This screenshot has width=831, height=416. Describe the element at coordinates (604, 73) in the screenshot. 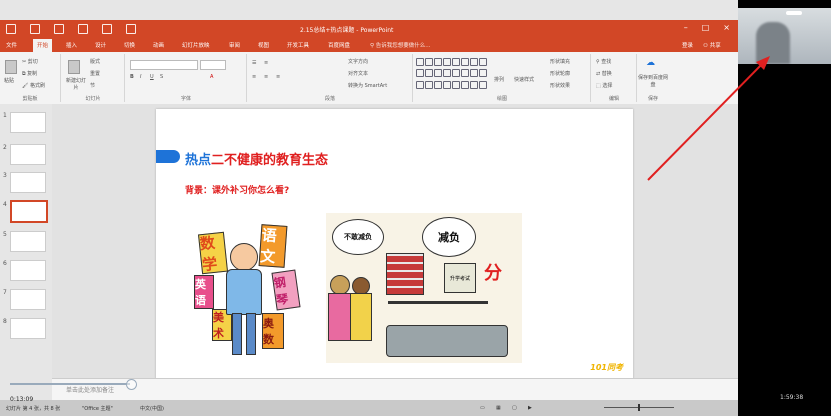

I see `replace-button: ⇄ 替换` at that location.